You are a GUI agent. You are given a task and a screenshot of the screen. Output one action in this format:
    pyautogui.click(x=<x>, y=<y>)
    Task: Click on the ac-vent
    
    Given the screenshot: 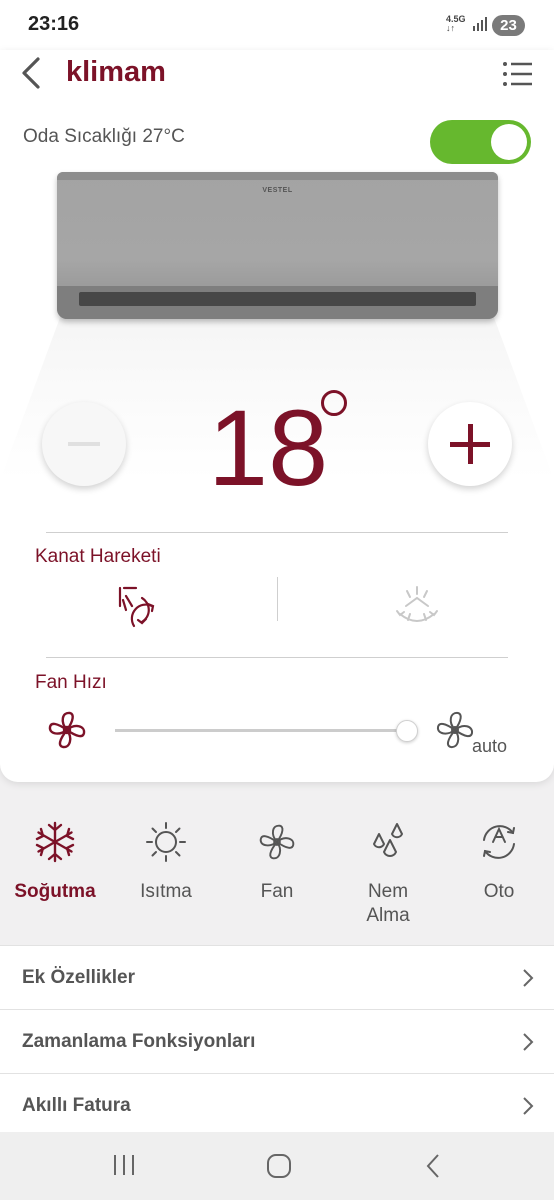 What is the action you would take?
    pyautogui.click(x=277, y=299)
    